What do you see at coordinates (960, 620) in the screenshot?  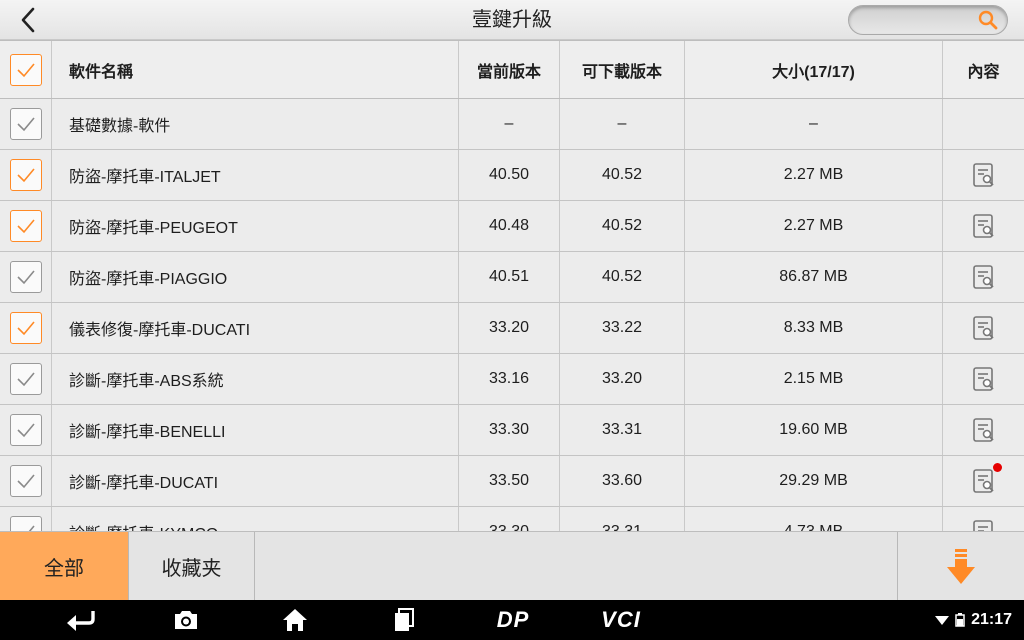 I see `battery-icon` at bounding box center [960, 620].